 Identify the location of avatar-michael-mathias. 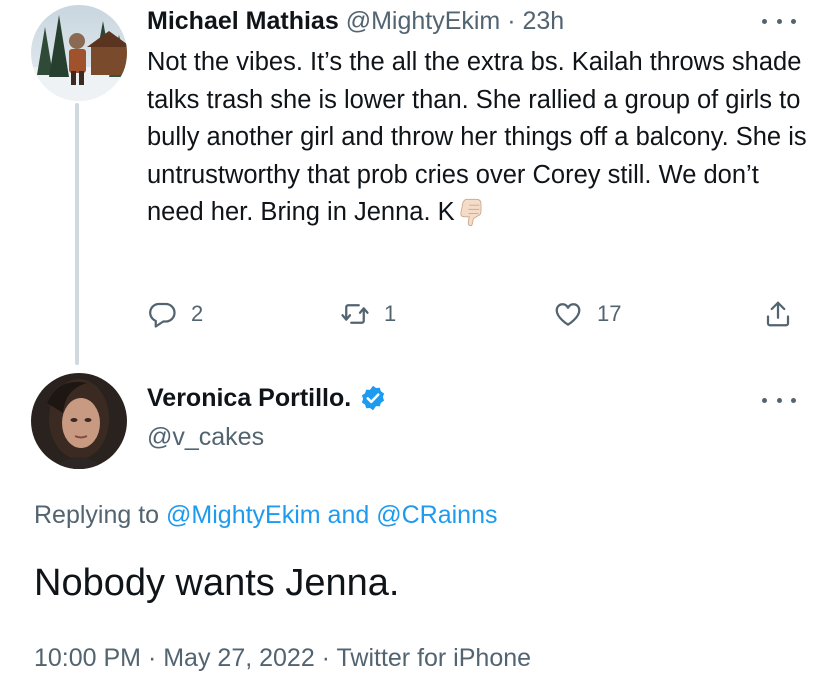
(79, 53).